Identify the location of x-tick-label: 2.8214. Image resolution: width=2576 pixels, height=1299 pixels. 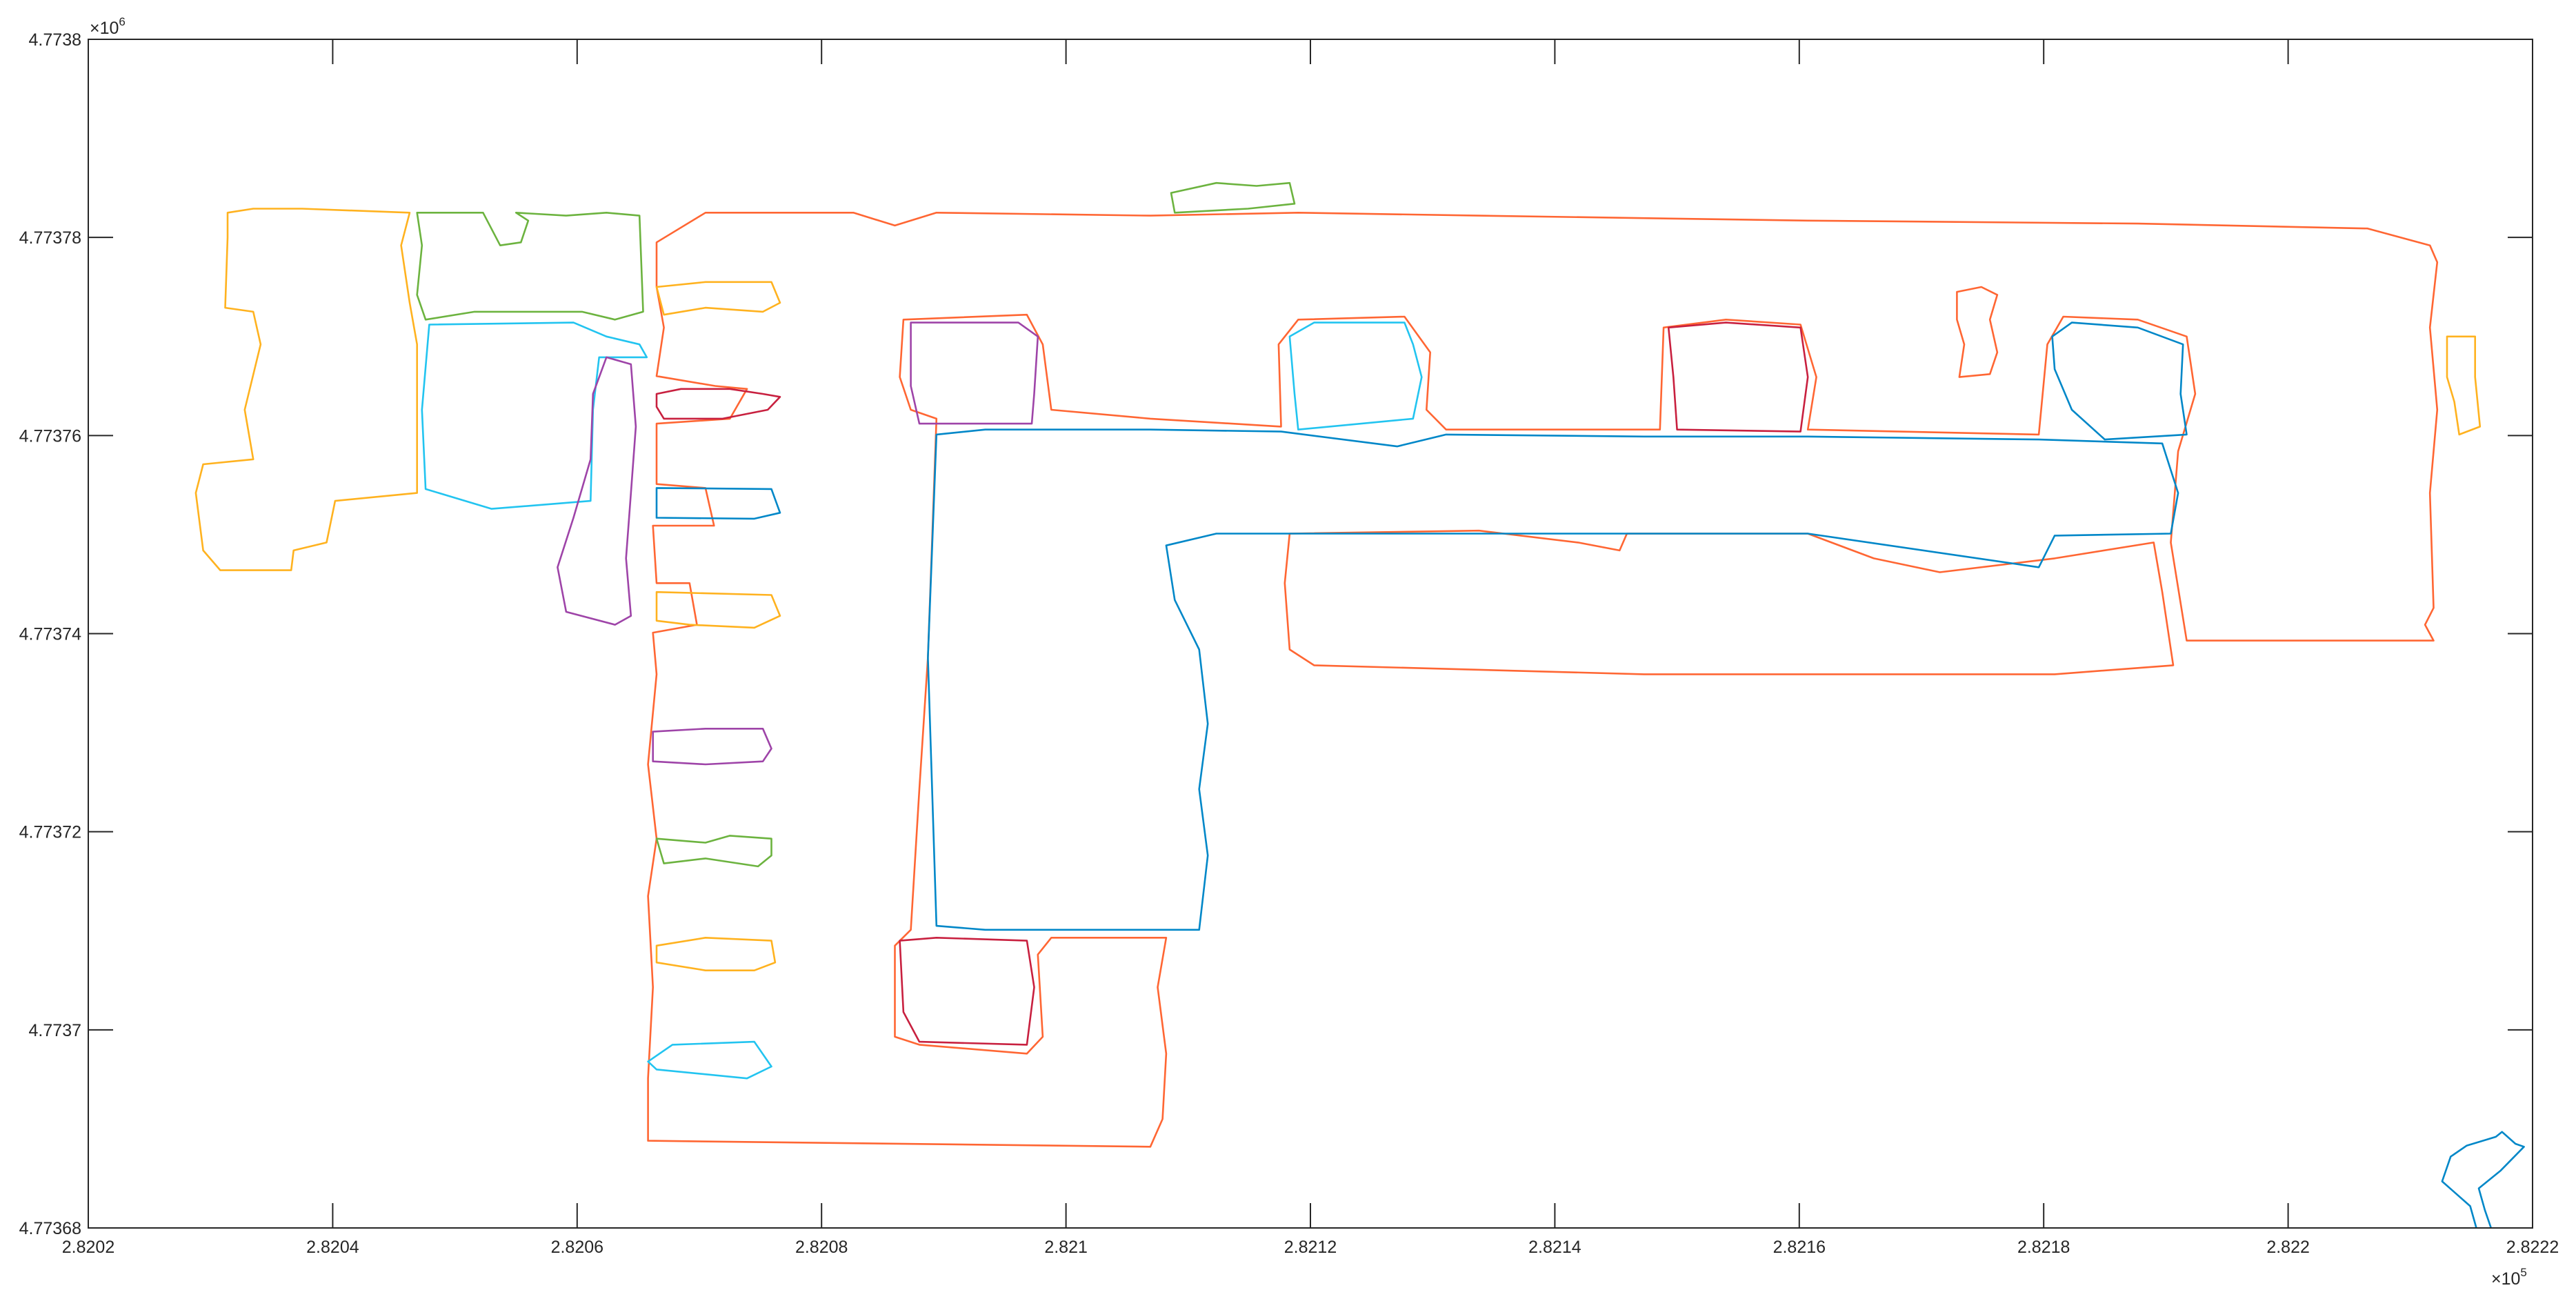
(1555, 1247).